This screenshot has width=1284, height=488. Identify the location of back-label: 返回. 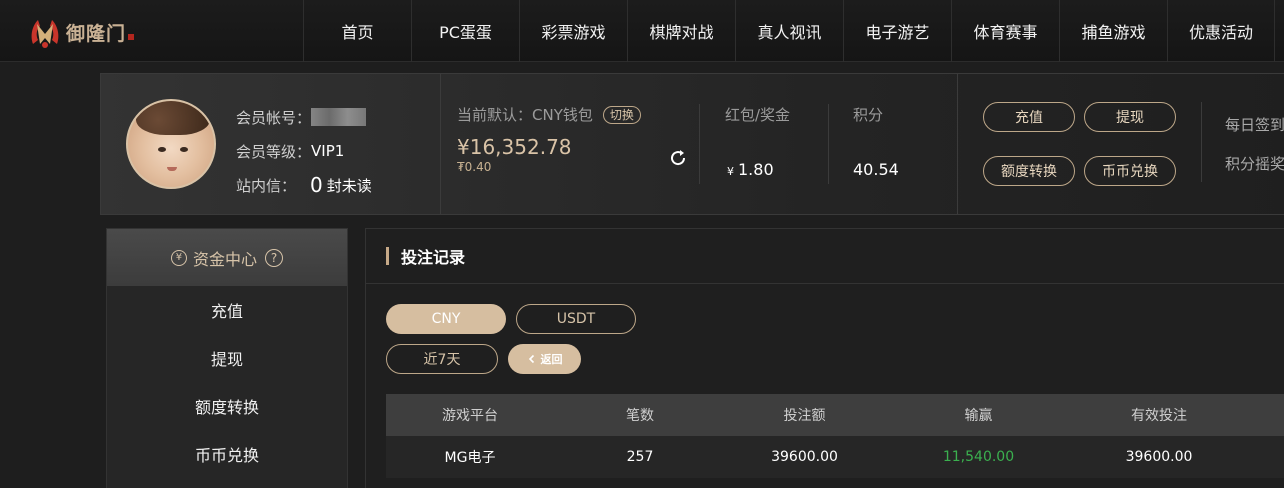
(551, 359).